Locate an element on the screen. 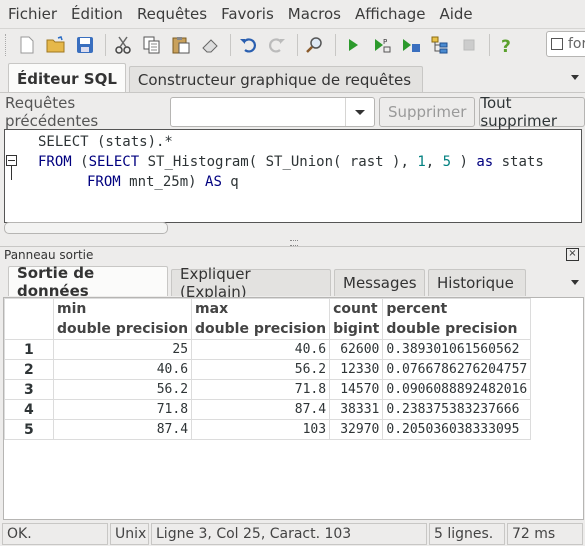  fold-marker-icon is located at coordinates (11, 160).